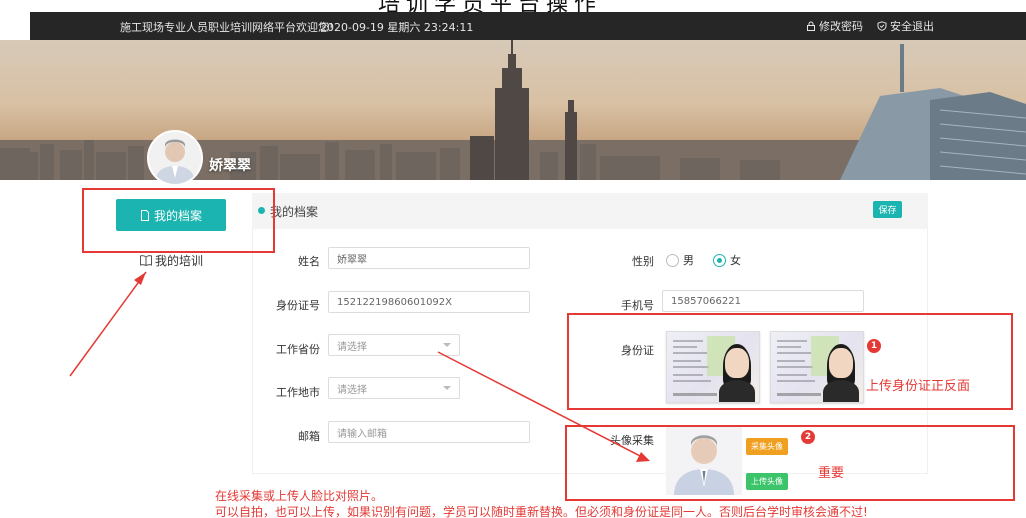 The height and width of the screenshot is (518, 1026). What do you see at coordinates (763, 301) in the screenshot?
I see `phone-input: 15857066221` at bounding box center [763, 301].